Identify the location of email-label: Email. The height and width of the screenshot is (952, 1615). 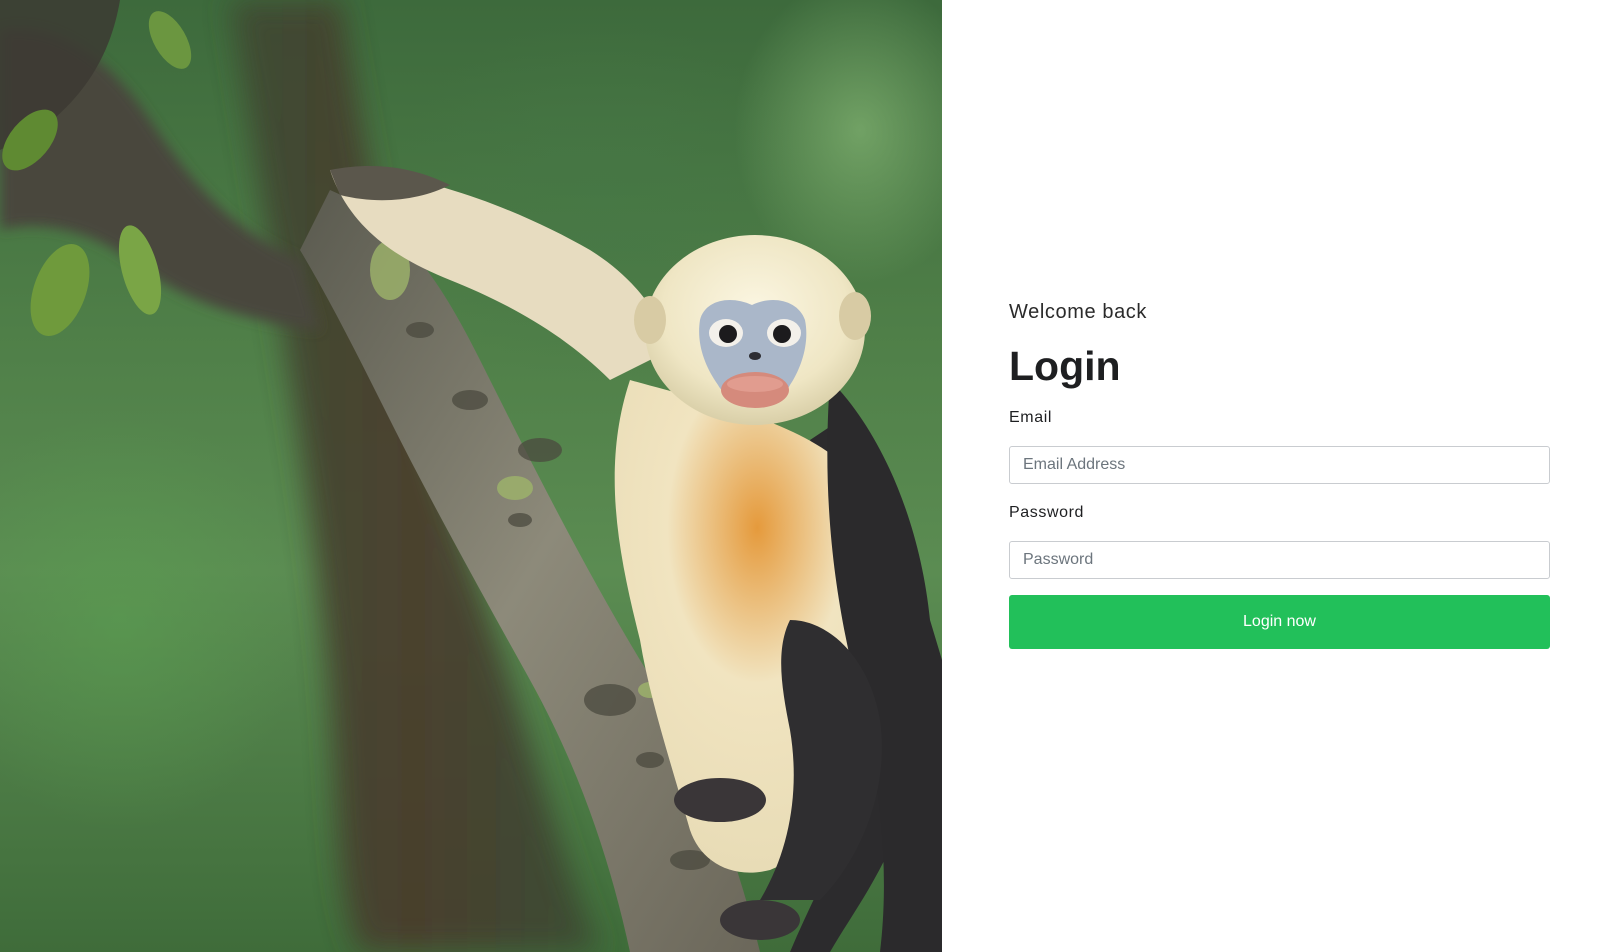
(1031, 417).